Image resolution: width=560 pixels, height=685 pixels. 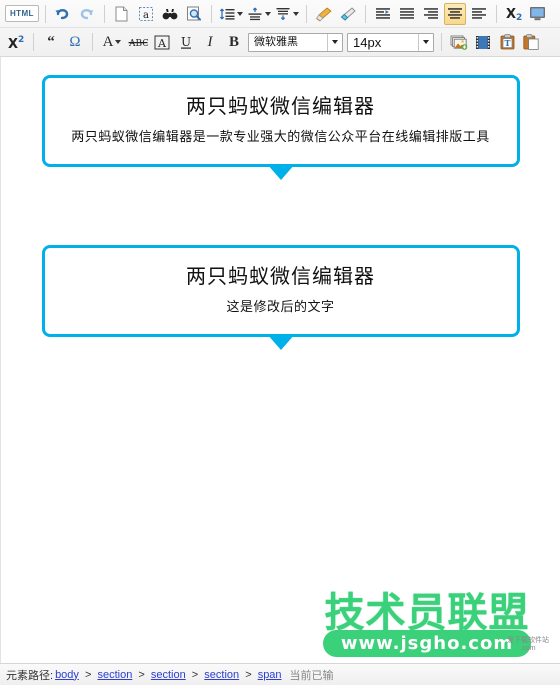 I want to click on svg-text: 2, so click(x=21, y=40).